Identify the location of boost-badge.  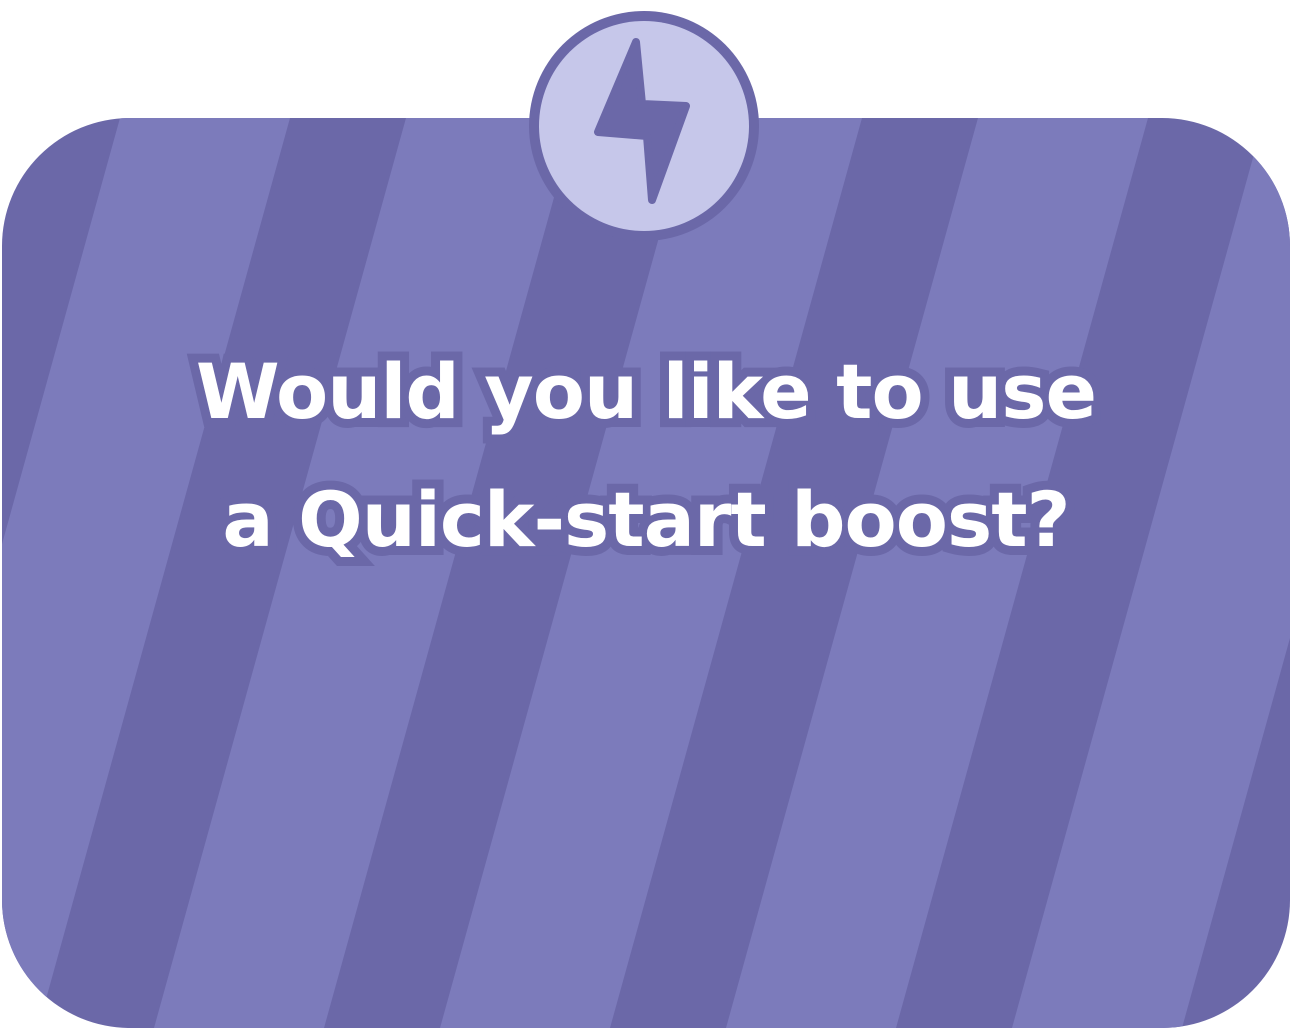
(644, 126).